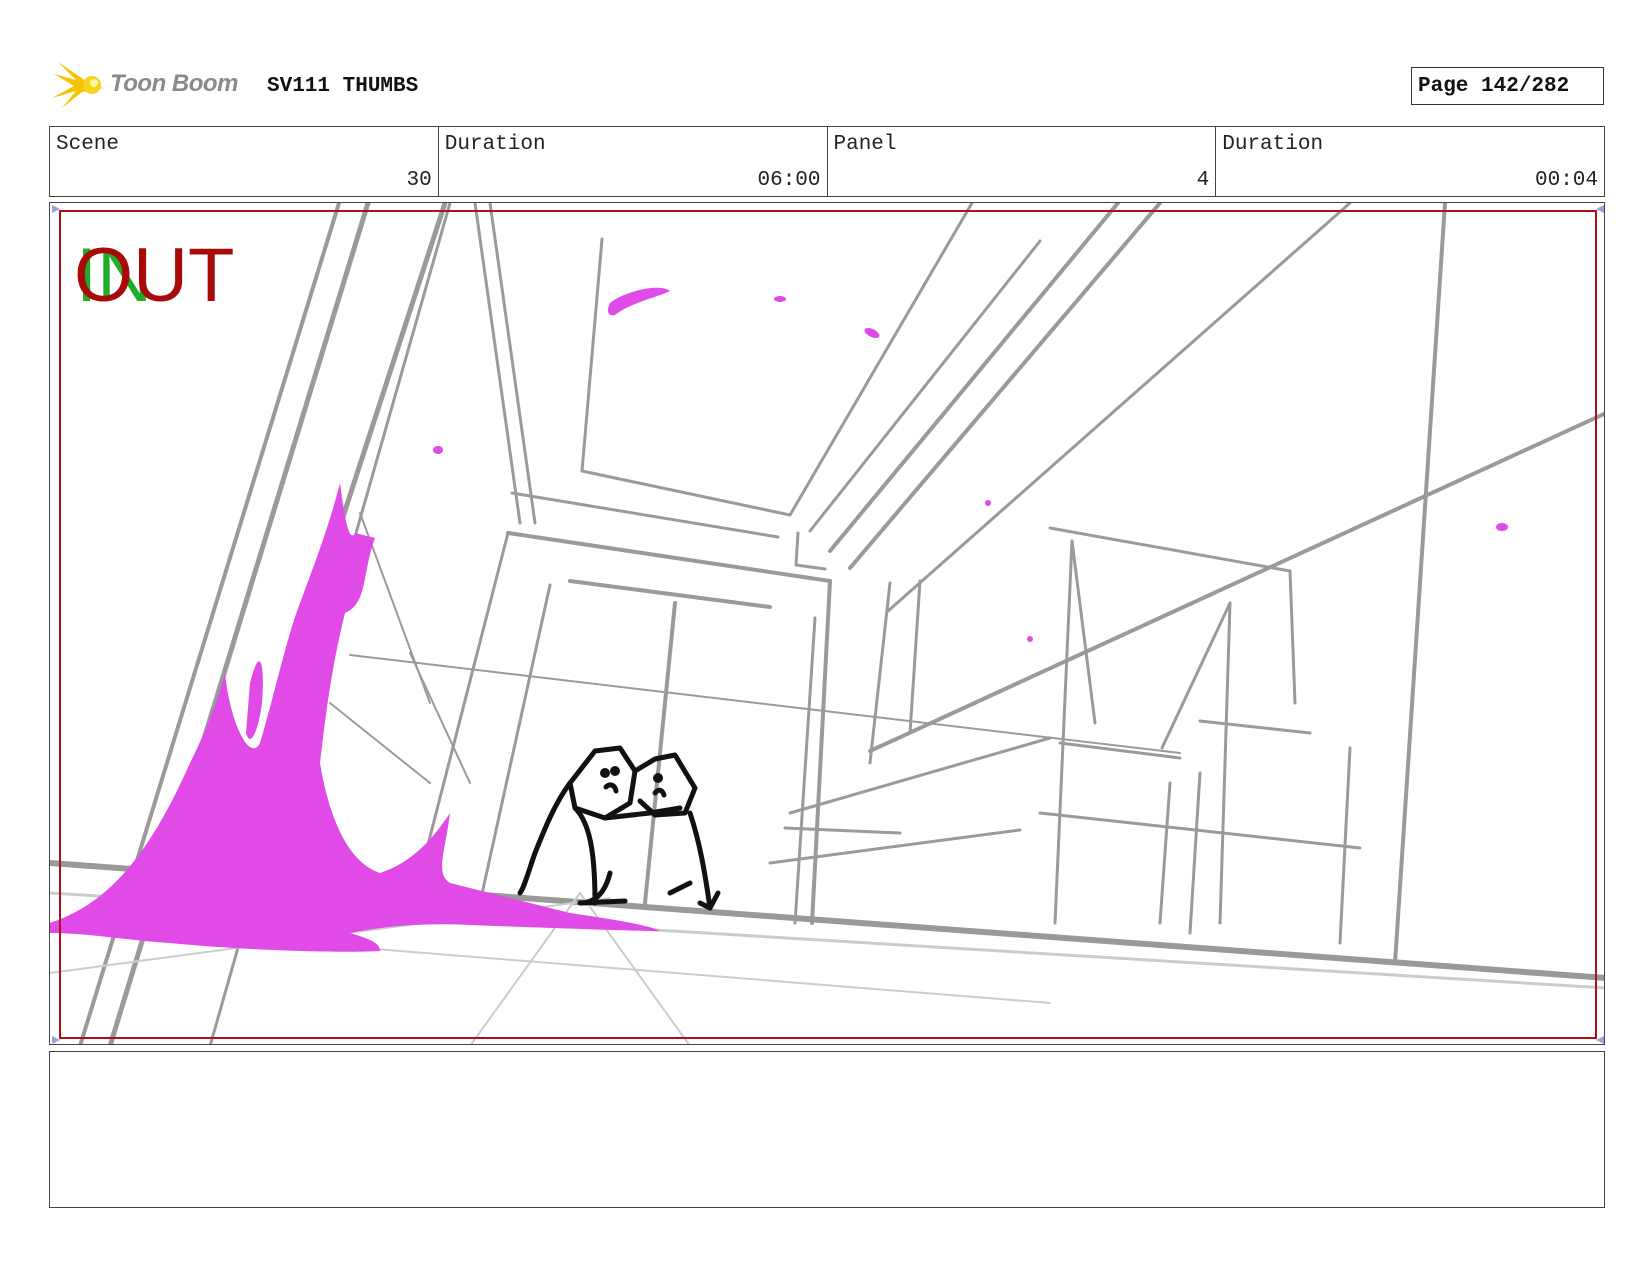 The width and height of the screenshot is (1648, 1276). What do you see at coordinates (88, 144) in the screenshot?
I see `scene-label: Scene` at bounding box center [88, 144].